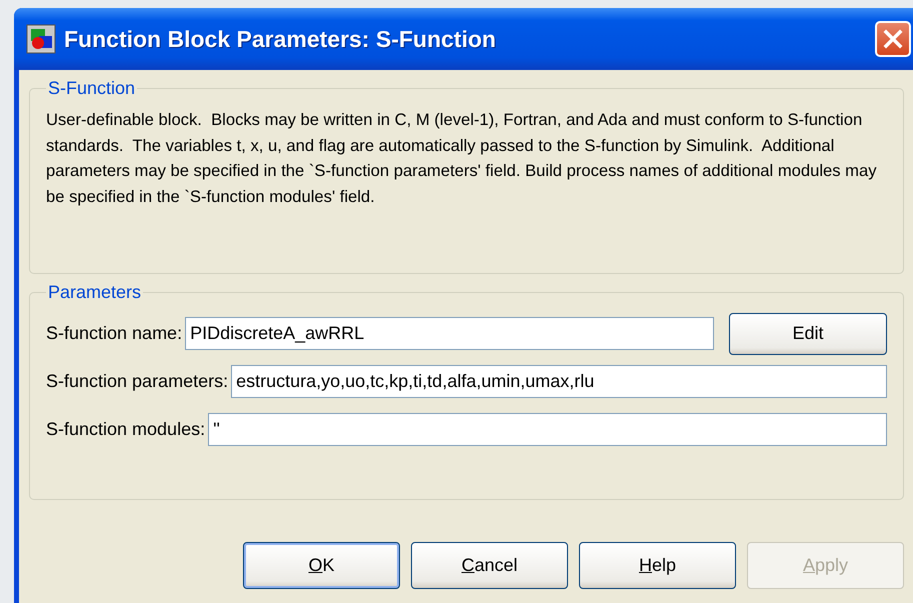  What do you see at coordinates (280, 39) in the screenshot?
I see `window-title: Function Block Parameters: S-Function` at bounding box center [280, 39].